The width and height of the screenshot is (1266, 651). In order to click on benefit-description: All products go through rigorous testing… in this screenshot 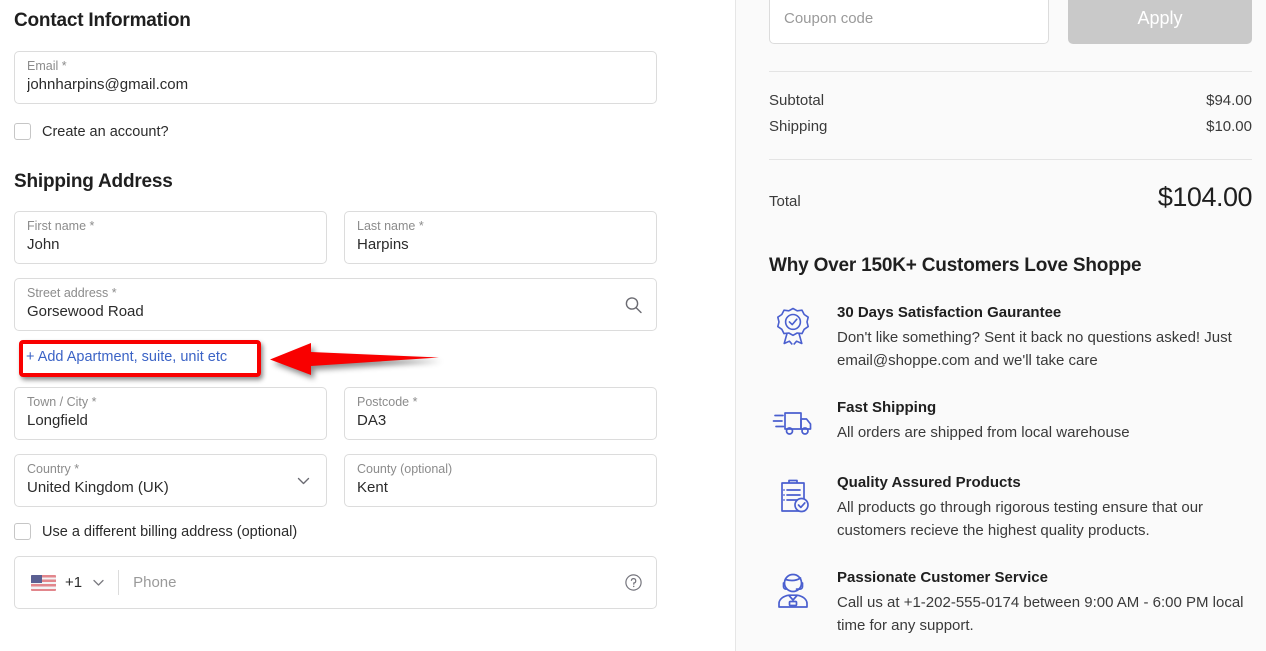, I will do `click(1020, 519)`.